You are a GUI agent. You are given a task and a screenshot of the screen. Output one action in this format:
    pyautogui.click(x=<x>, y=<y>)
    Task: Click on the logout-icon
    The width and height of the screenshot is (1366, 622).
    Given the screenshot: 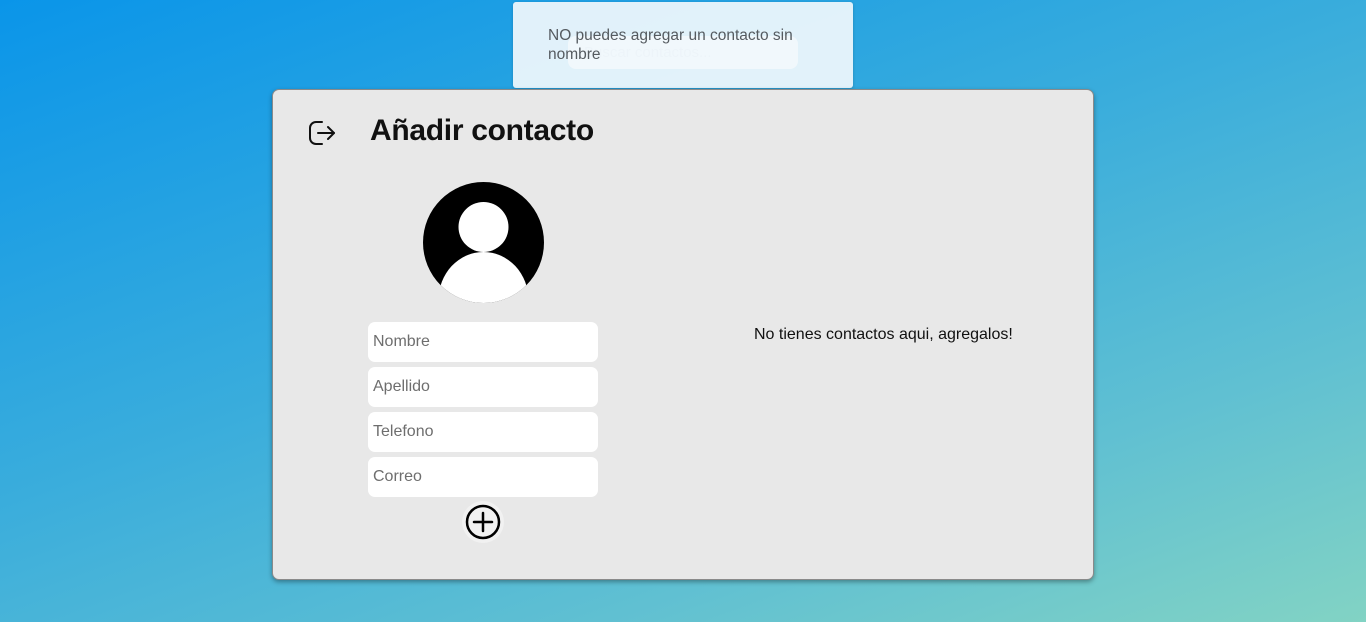 What is the action you would take?
    pyautogui.click(x=322, y=133)
    